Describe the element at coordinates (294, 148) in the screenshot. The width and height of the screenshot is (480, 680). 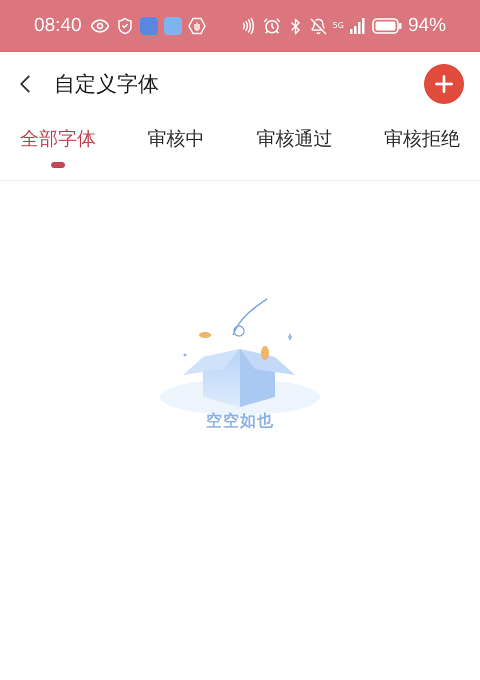
I see `tab: 审核通过` at that location.